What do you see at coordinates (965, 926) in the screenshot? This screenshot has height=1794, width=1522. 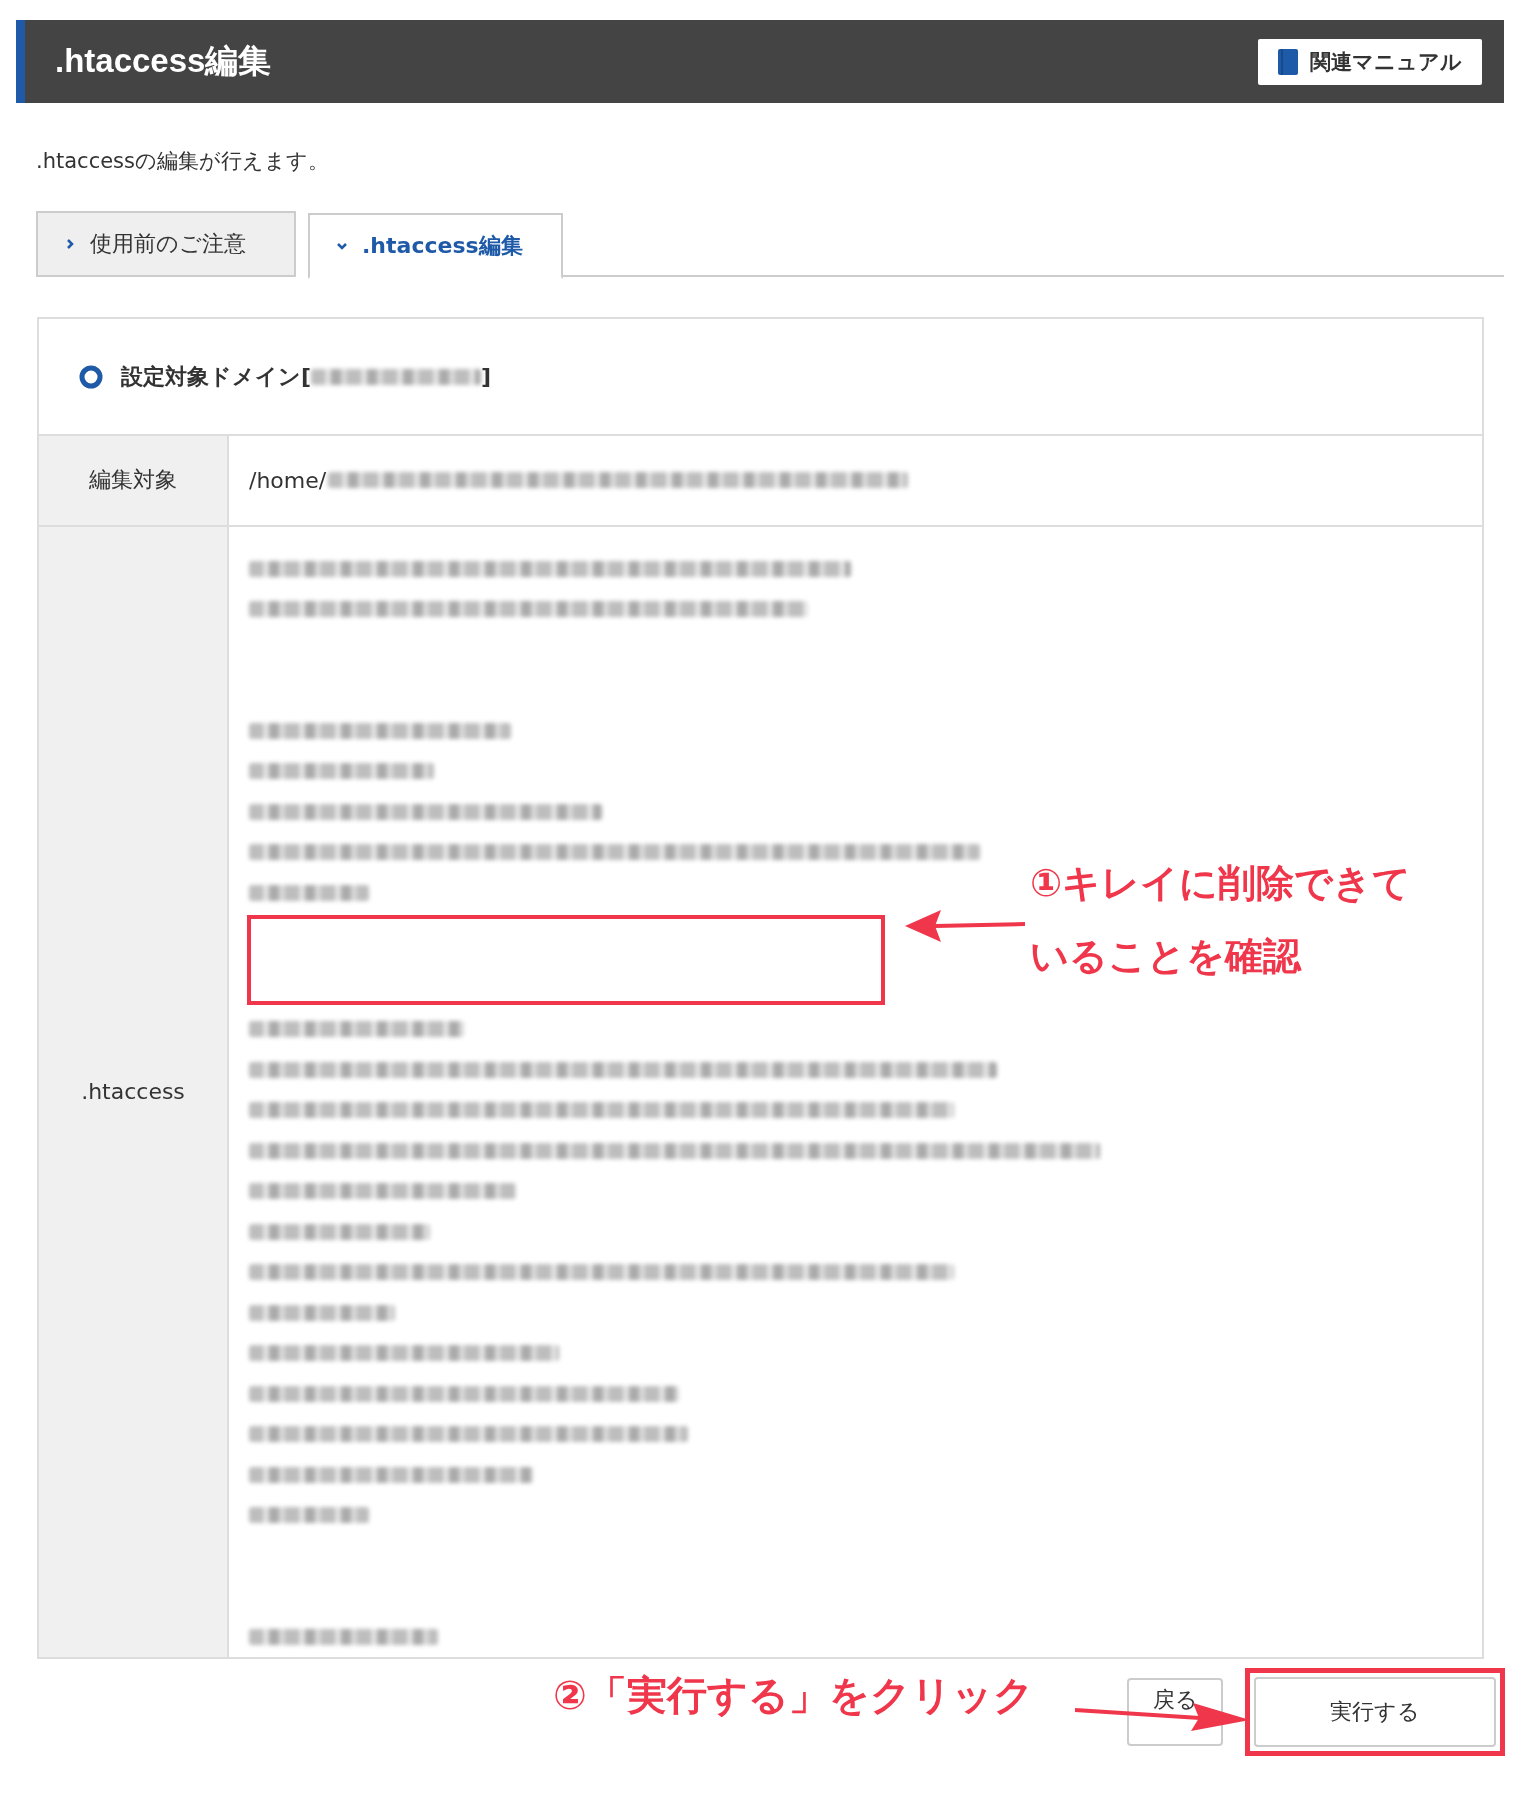 I see `arrow-icon` at bounding box center [965, 926].